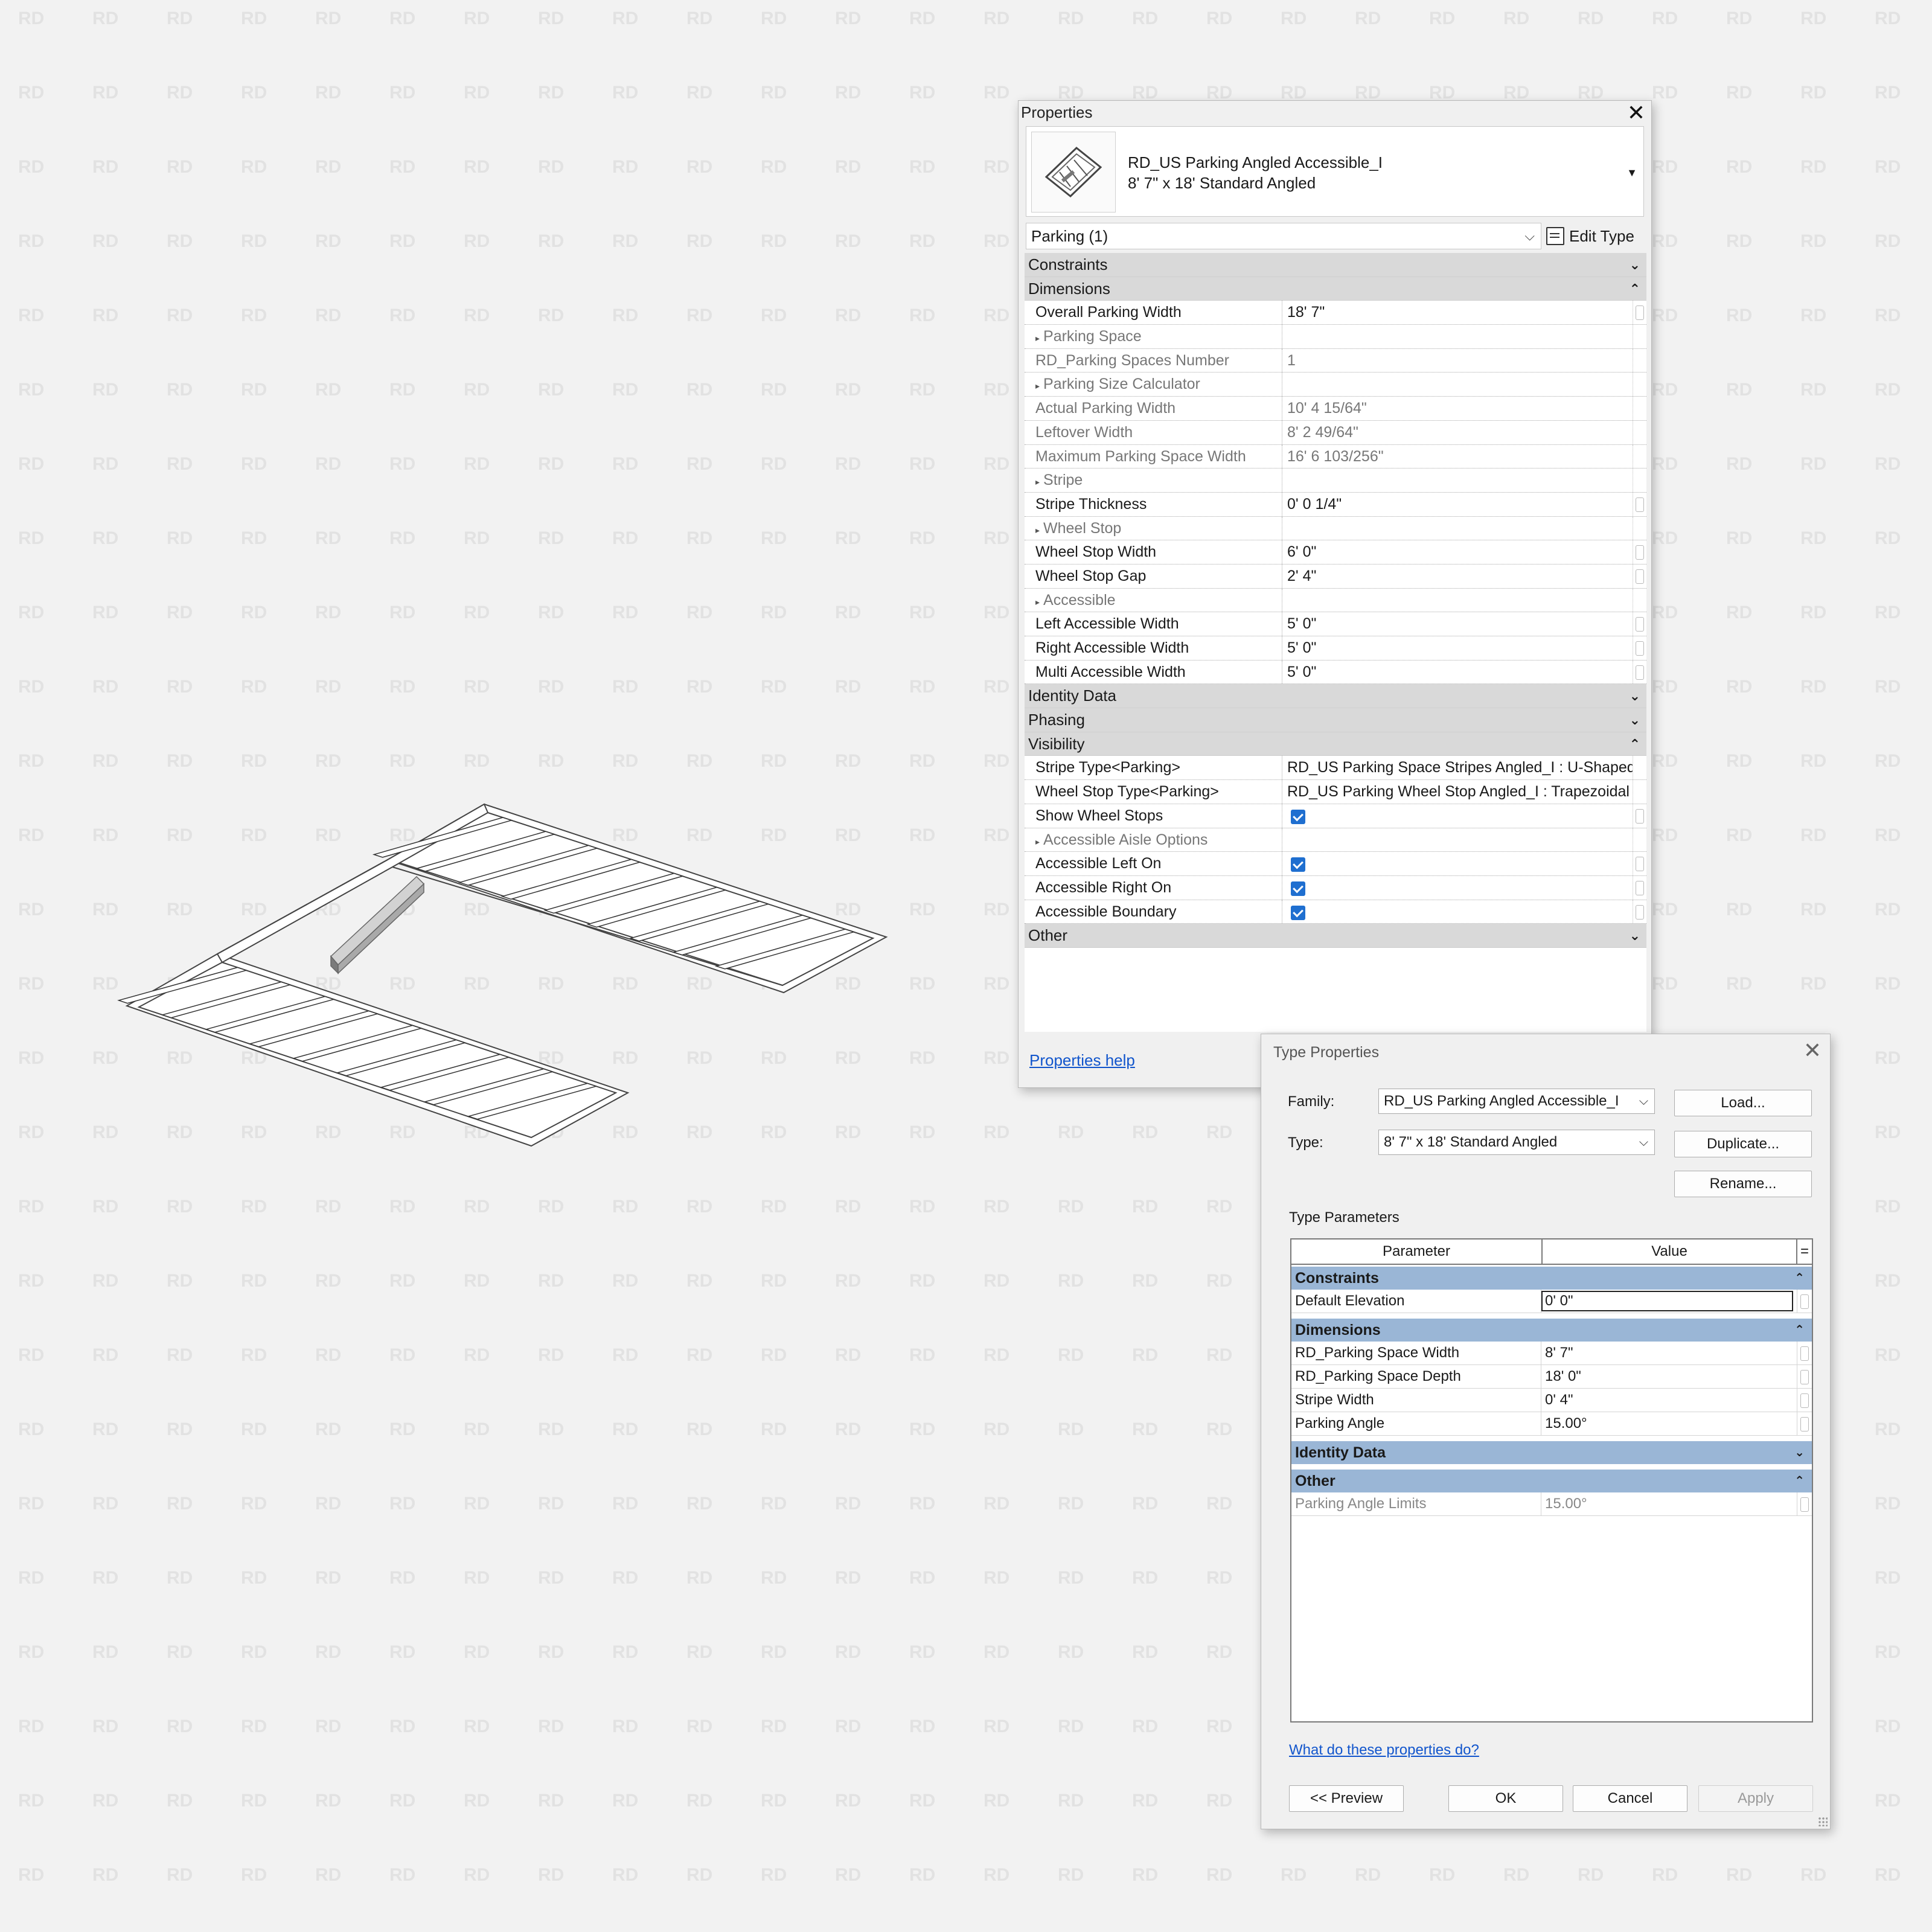 Image resolution: width=1932 pixels, height=1932 pixels. Describe the element at coordinates (1335, 936) in the screenshot. I see `group-header-other: Other ⌄` at that location.